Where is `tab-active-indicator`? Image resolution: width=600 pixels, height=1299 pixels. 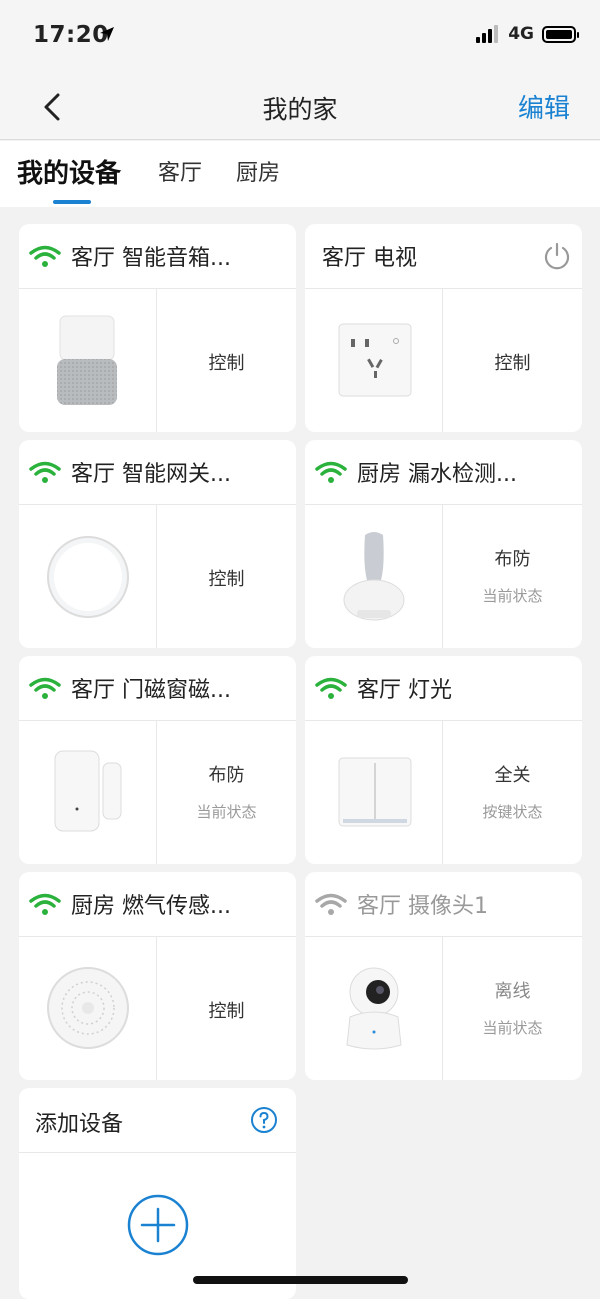
tab-active-indicator is located at coordinates (72, 202).